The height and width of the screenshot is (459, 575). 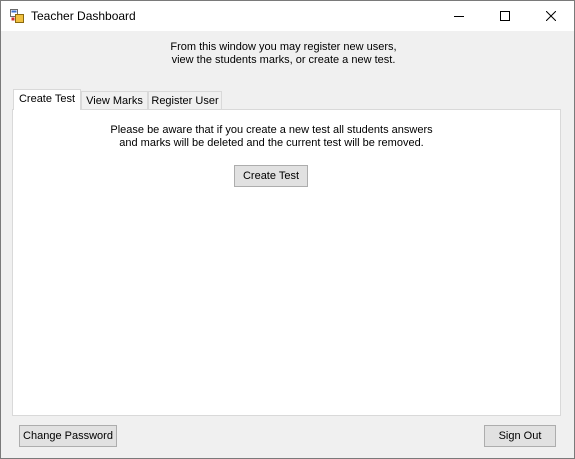 I want to click on minimize-button, so click(x=459, y=16).